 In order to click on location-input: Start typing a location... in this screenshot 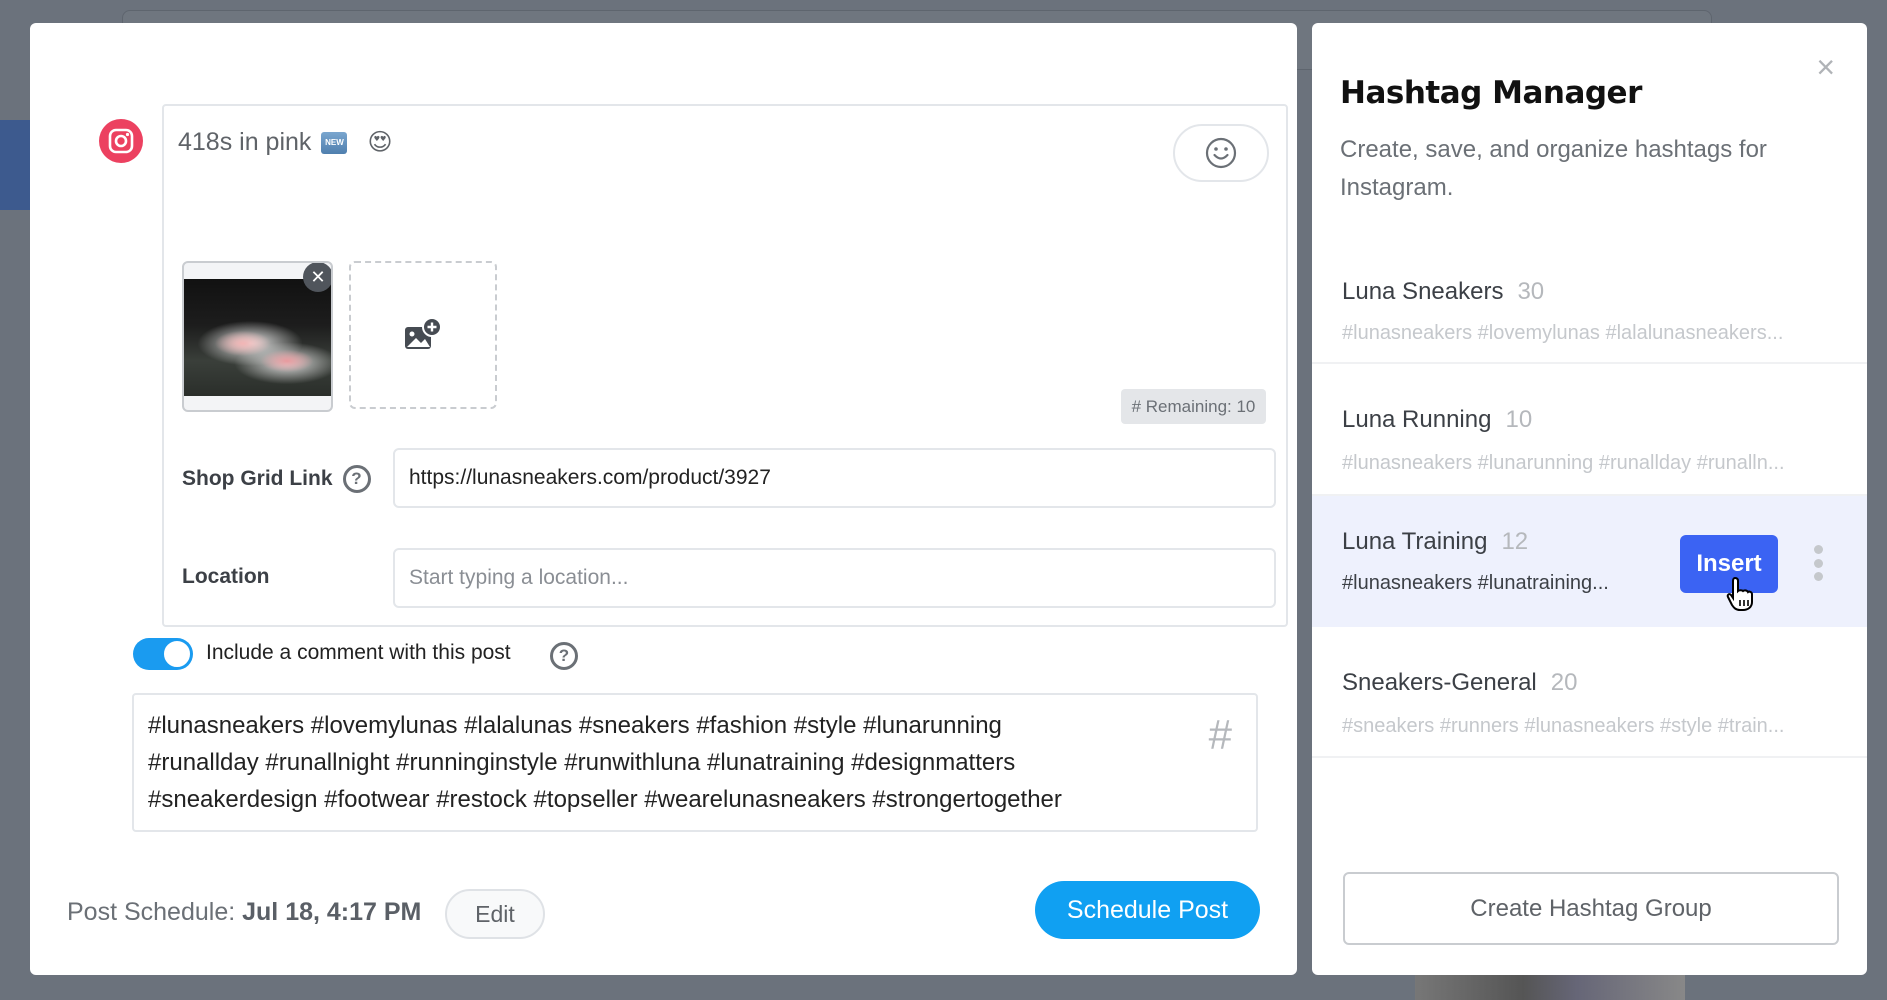, I will do `click(834, 578)`.